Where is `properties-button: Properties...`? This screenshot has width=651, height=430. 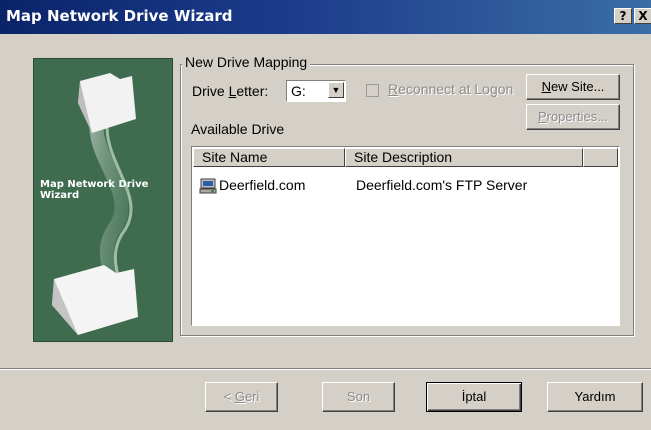 properties-button: Properties... is located at coordinates (573, 117).